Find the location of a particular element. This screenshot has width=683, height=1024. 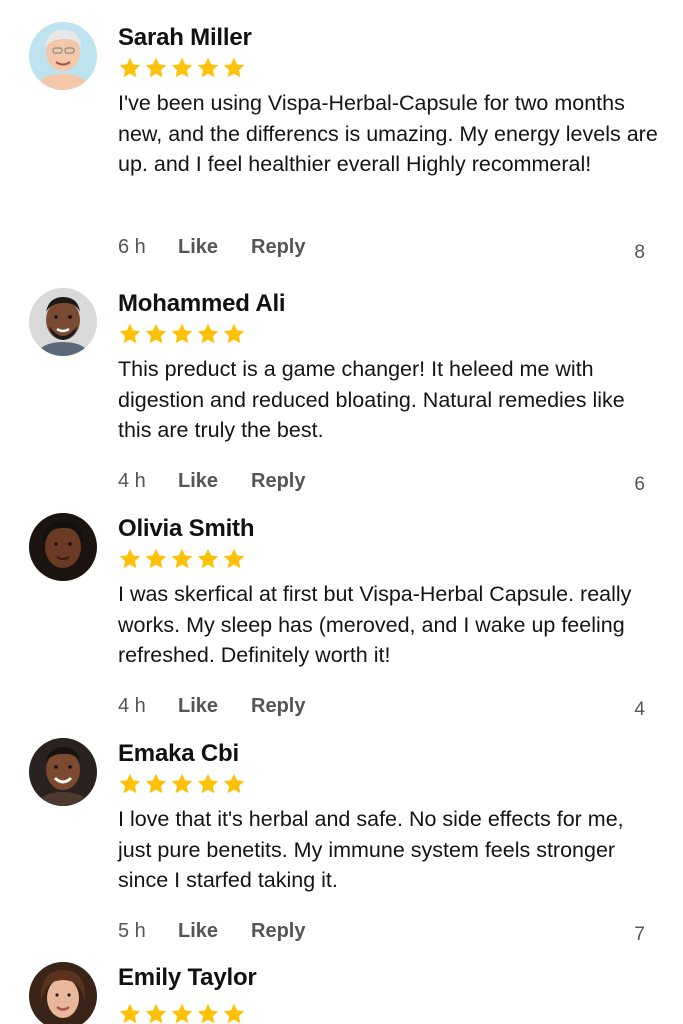

reaction-count: 4 is located at coordinates (639, 709).